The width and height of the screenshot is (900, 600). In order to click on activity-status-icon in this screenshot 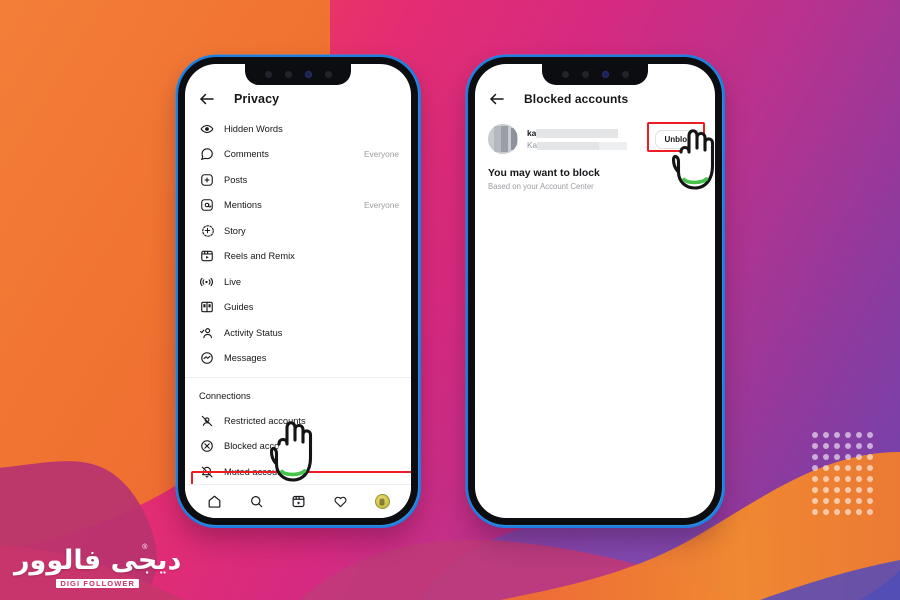, I will do `click(206, 332)`.